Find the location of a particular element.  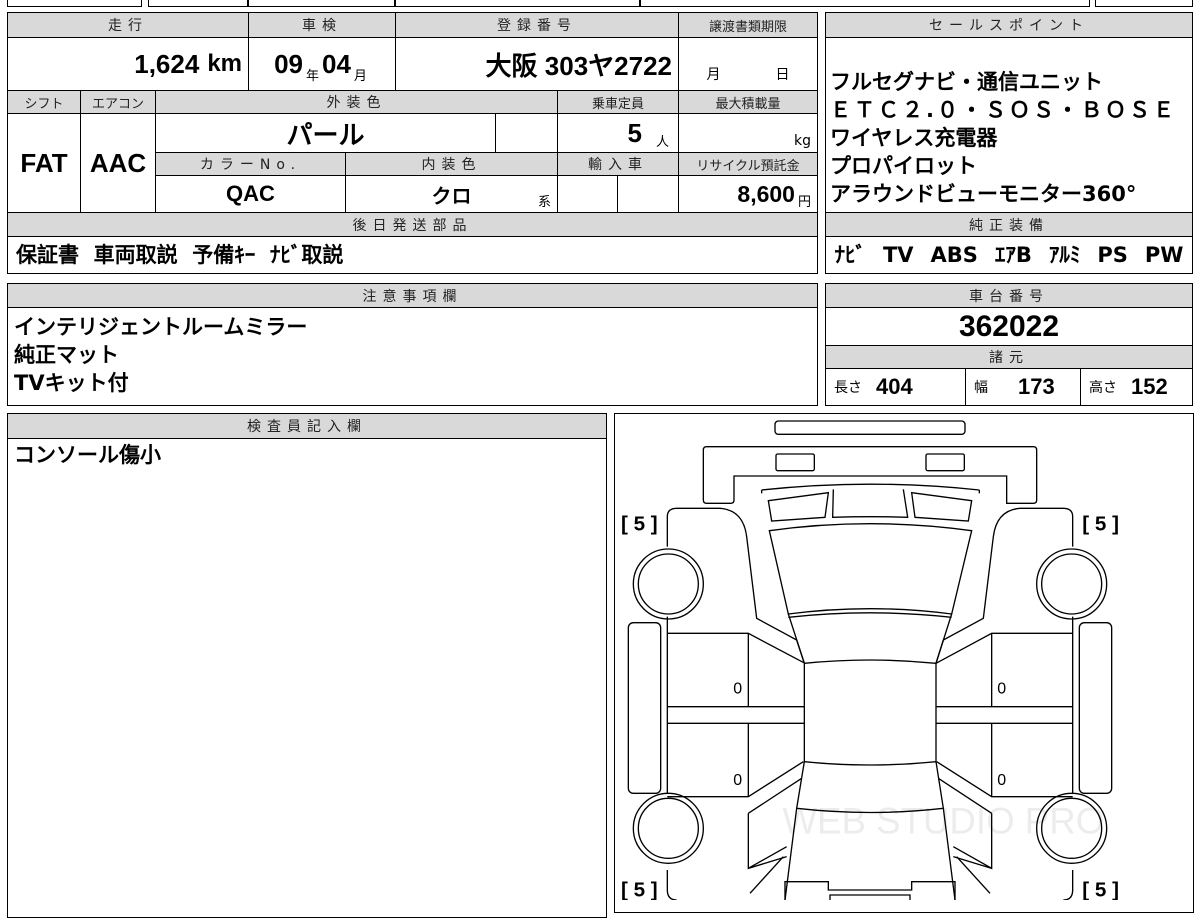

equipment-item: ﾅﾋﾞ is located at coordinates (850, 255).